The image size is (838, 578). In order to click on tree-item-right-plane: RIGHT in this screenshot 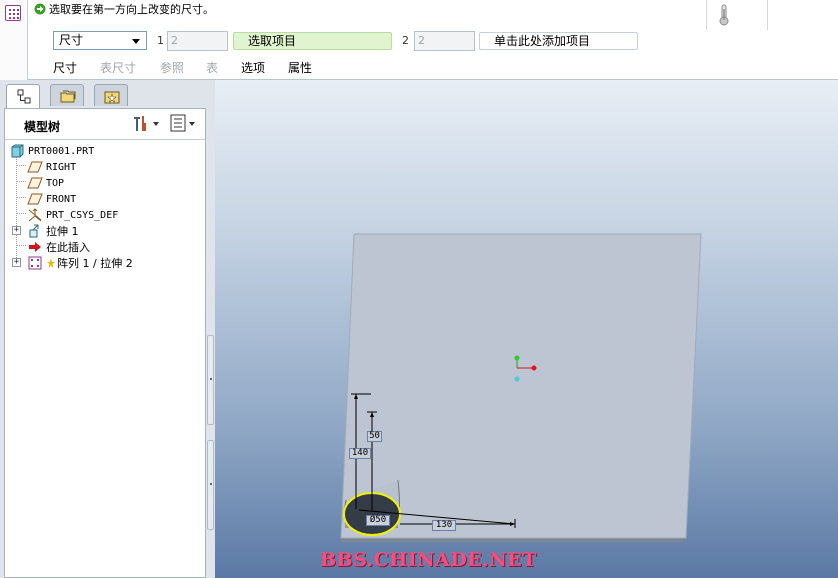, I will do `click(51, 167)`.